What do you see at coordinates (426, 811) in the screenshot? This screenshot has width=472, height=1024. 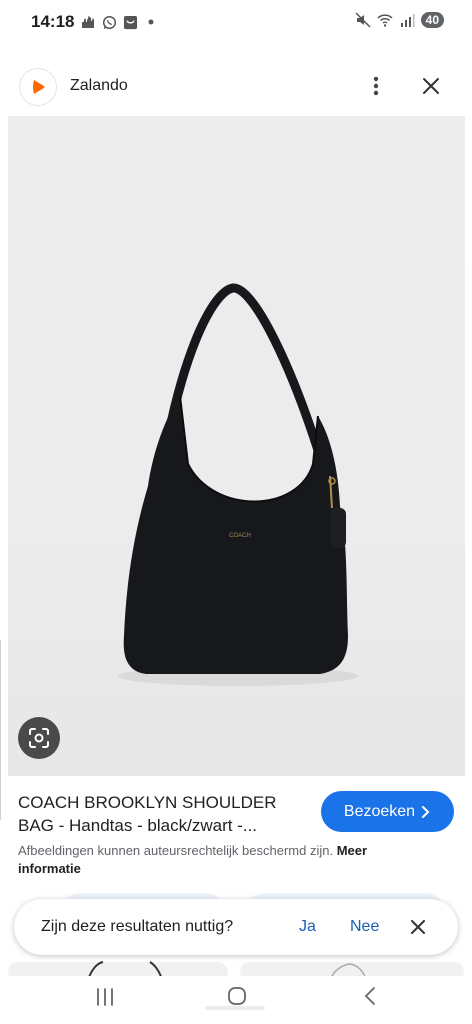 I see `chevron-right-icon` at bounding box center [426, 811].